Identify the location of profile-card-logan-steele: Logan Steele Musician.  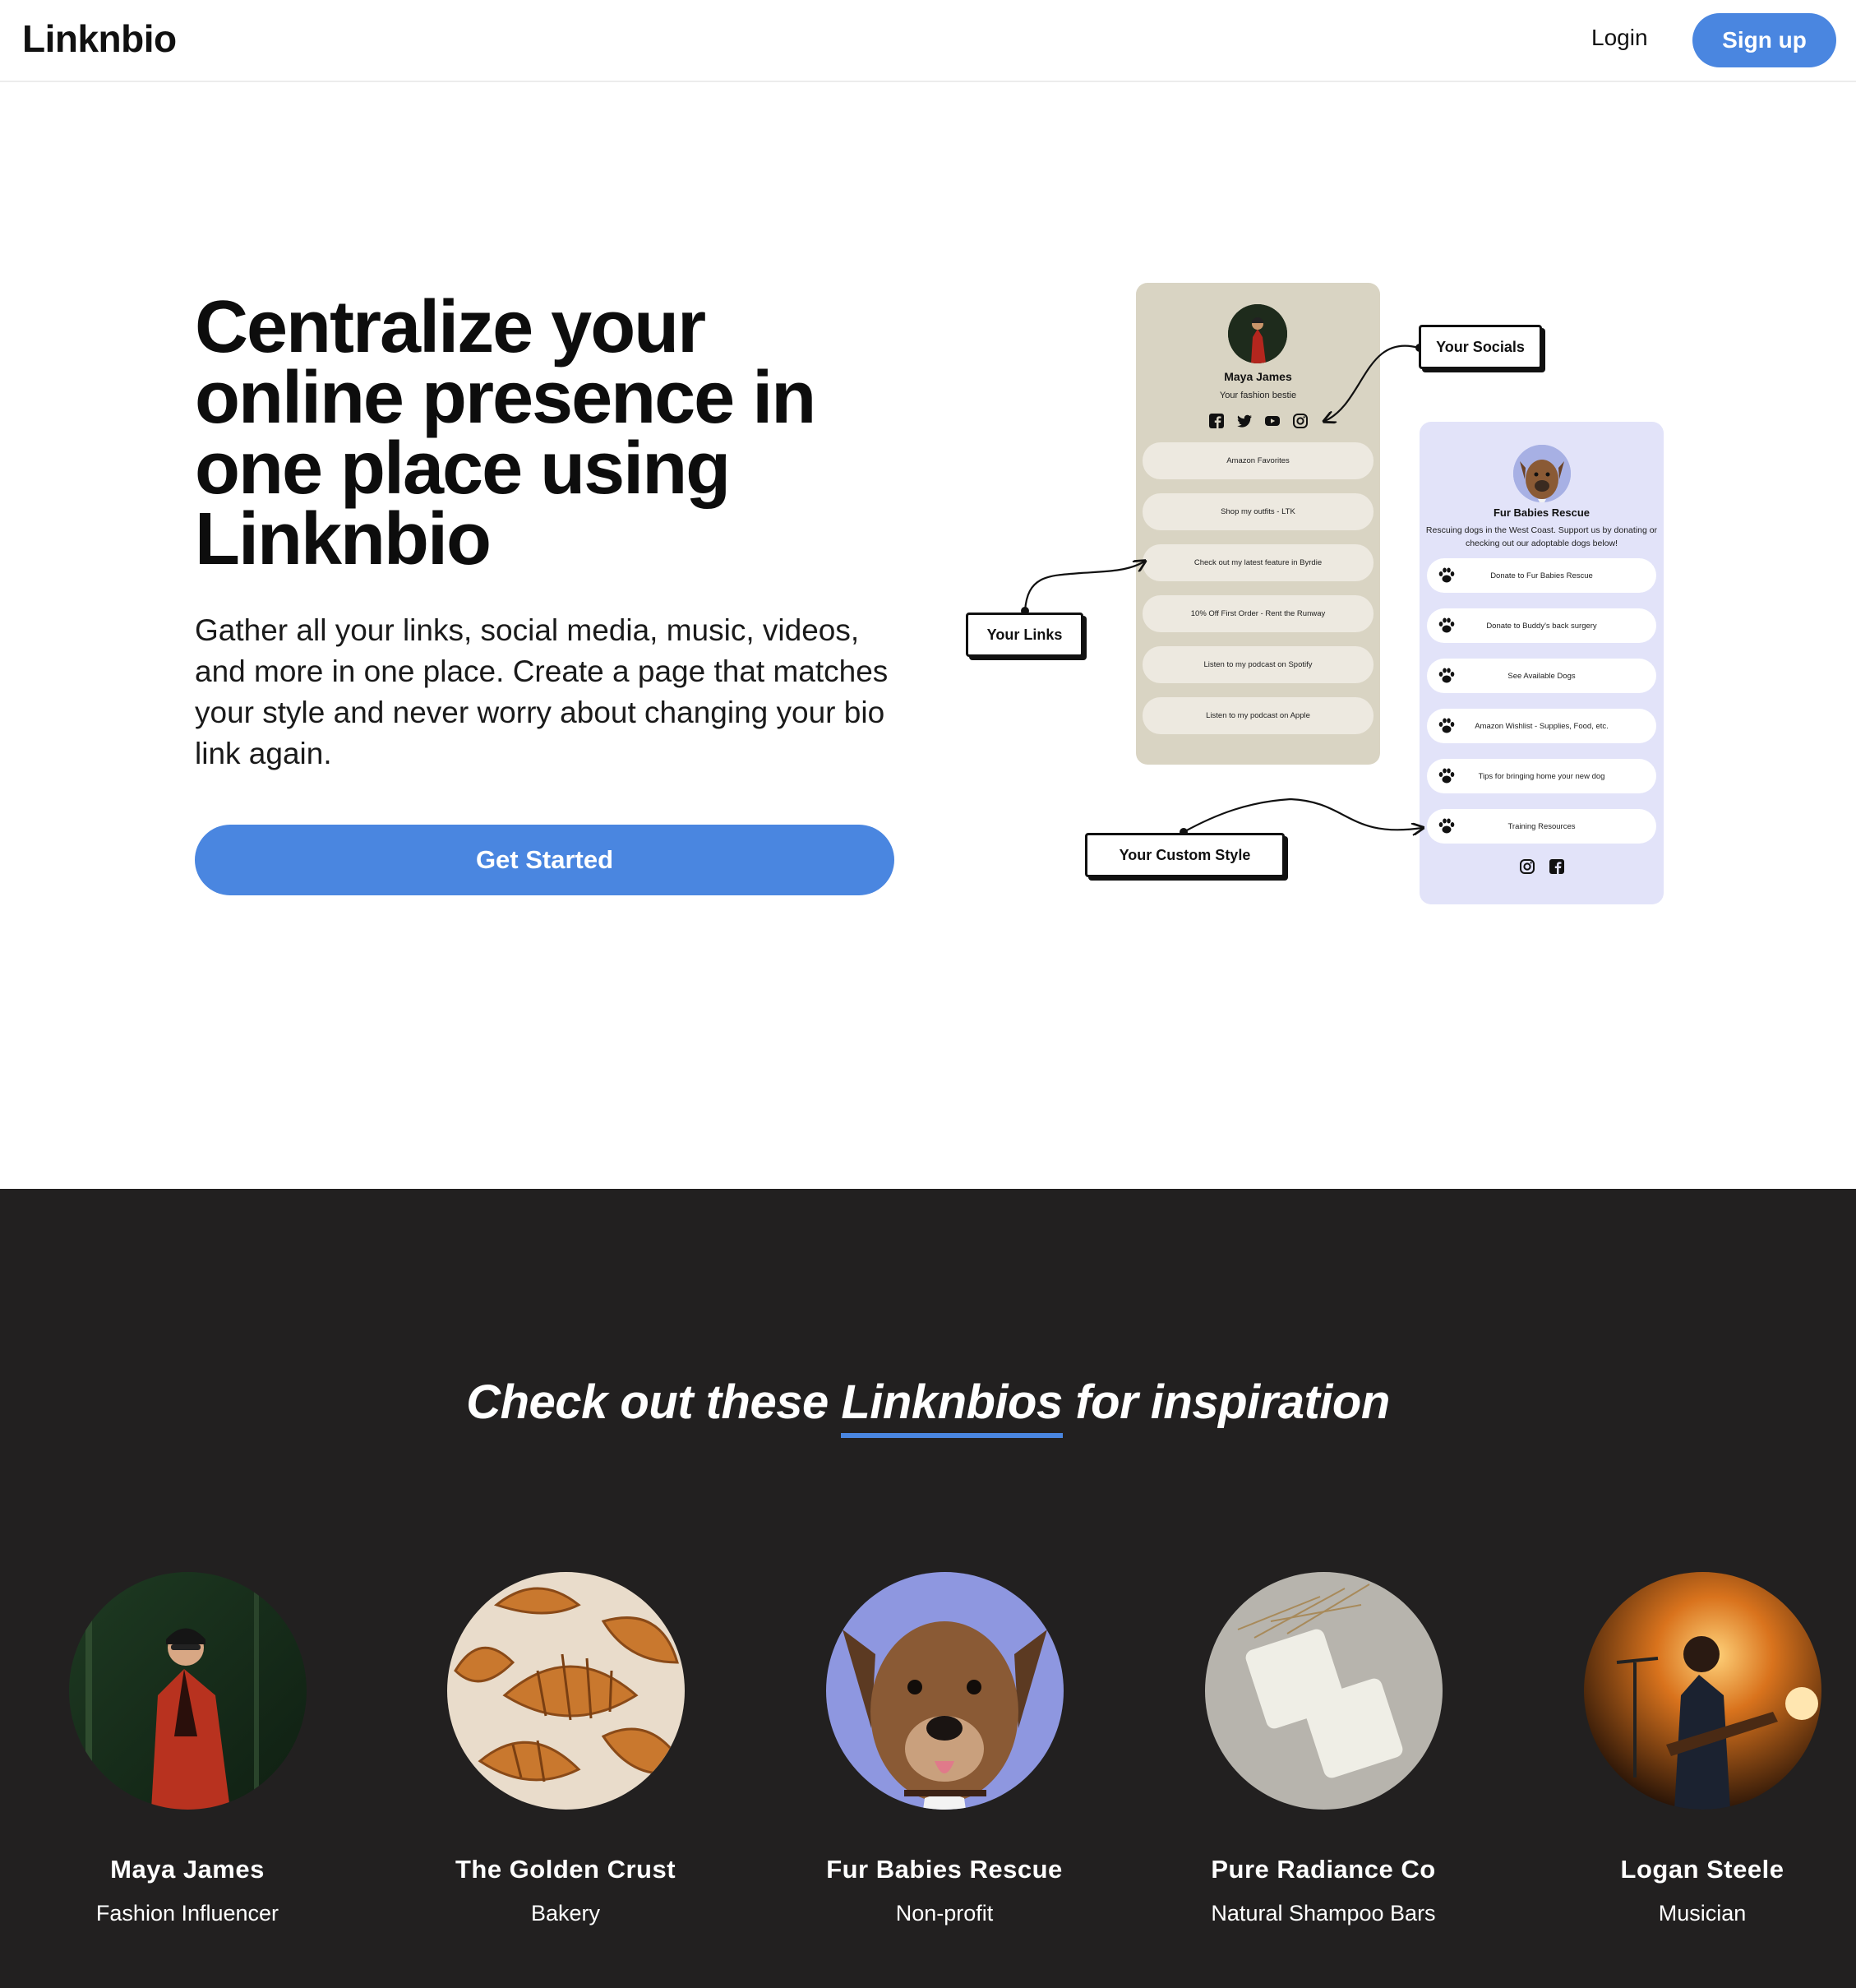
(1697, 1749).